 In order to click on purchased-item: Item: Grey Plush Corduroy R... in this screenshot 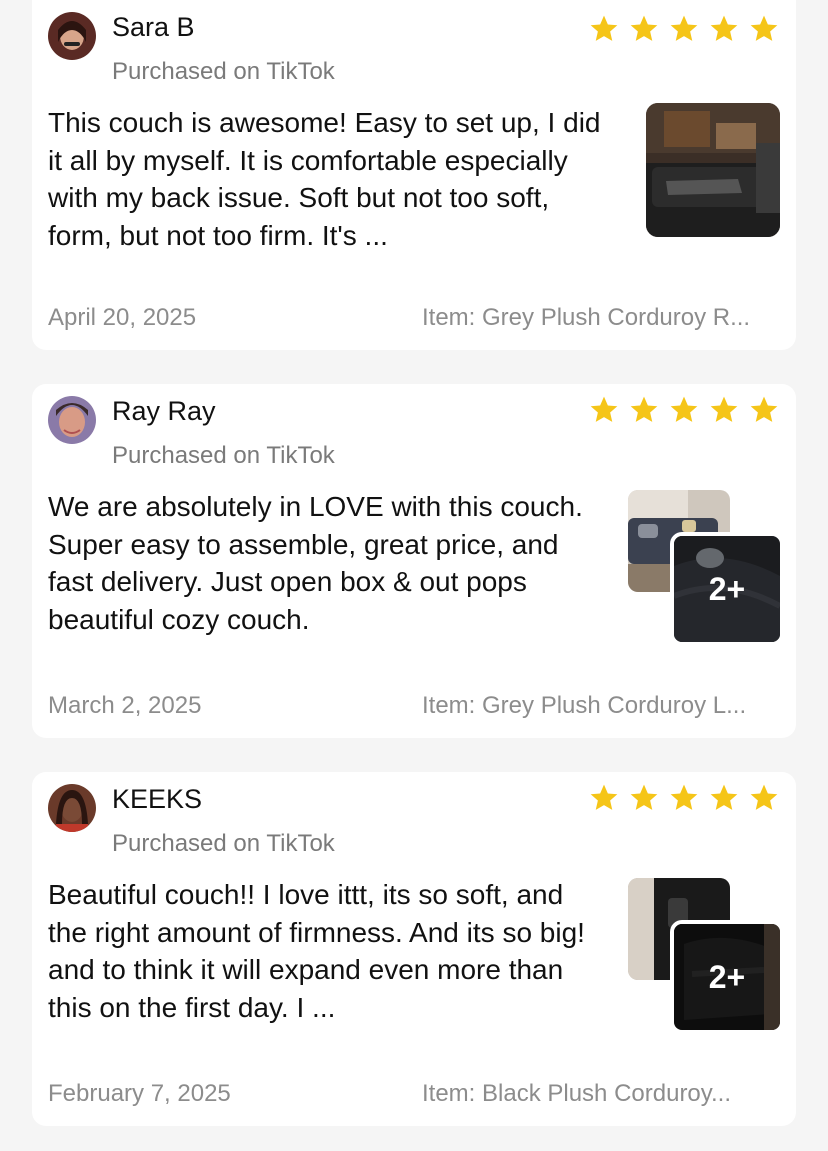, I will do `click(601, 318)`.